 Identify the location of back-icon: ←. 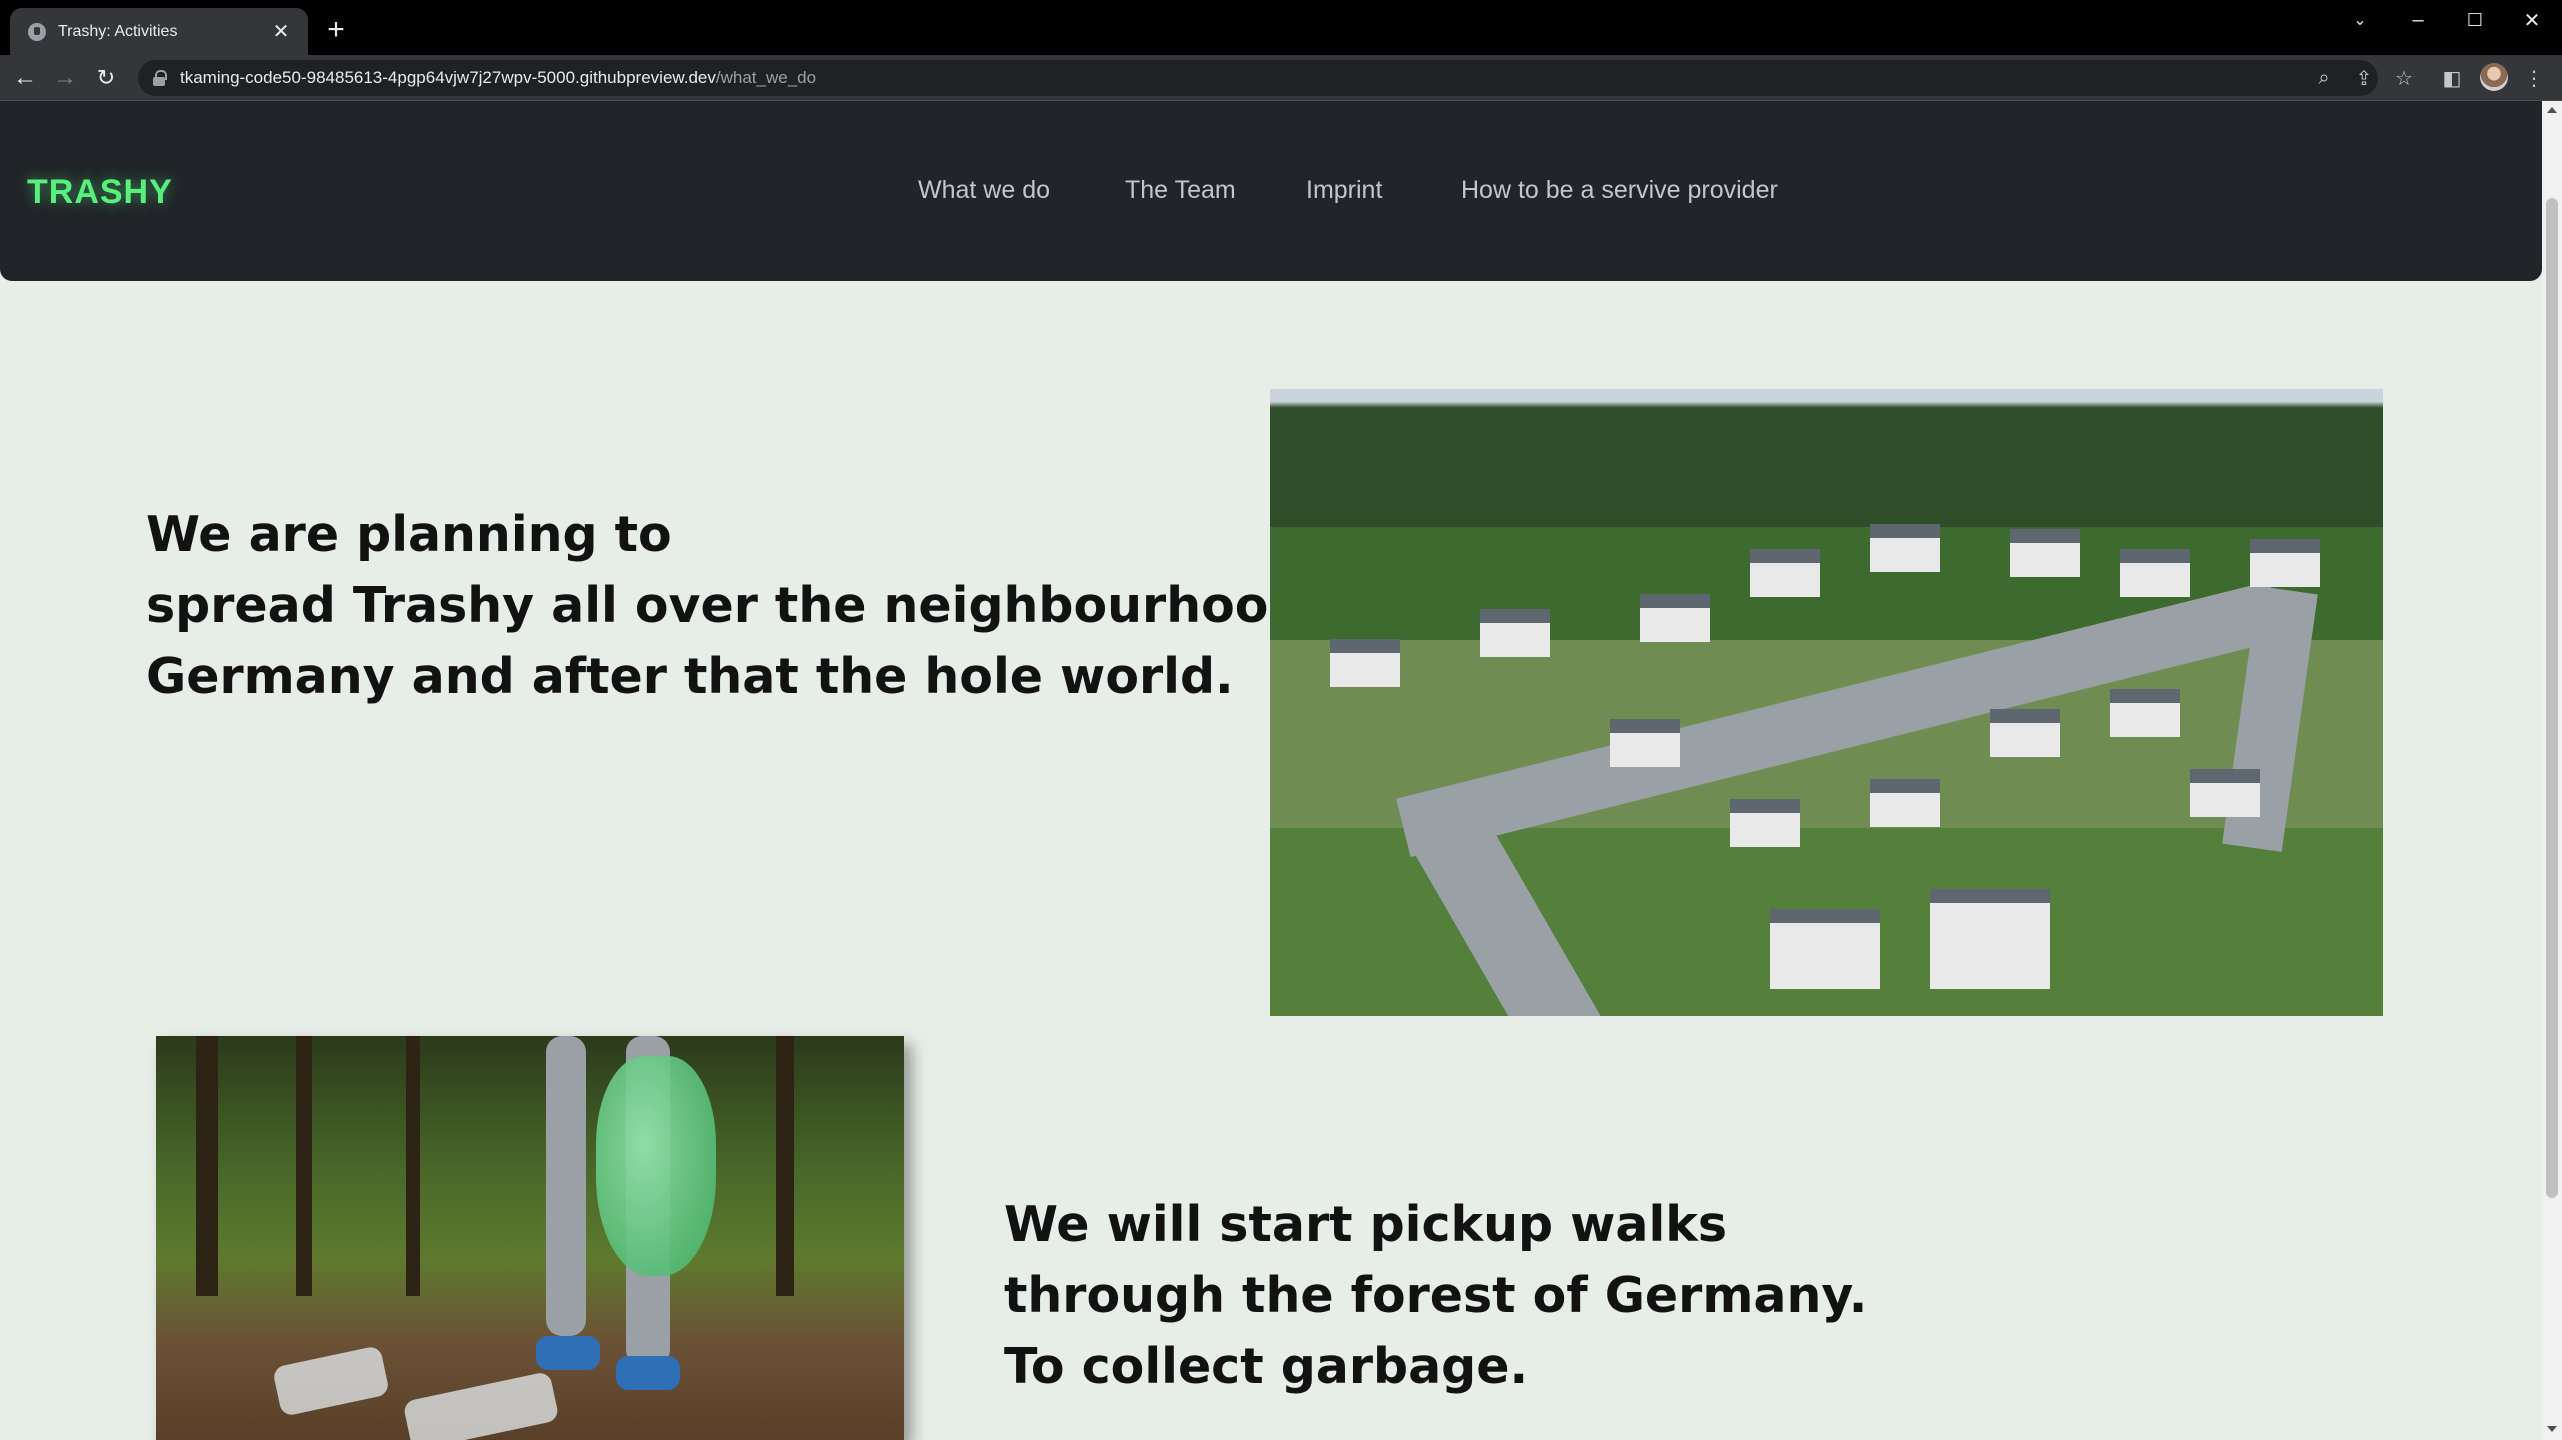
(25, 78).